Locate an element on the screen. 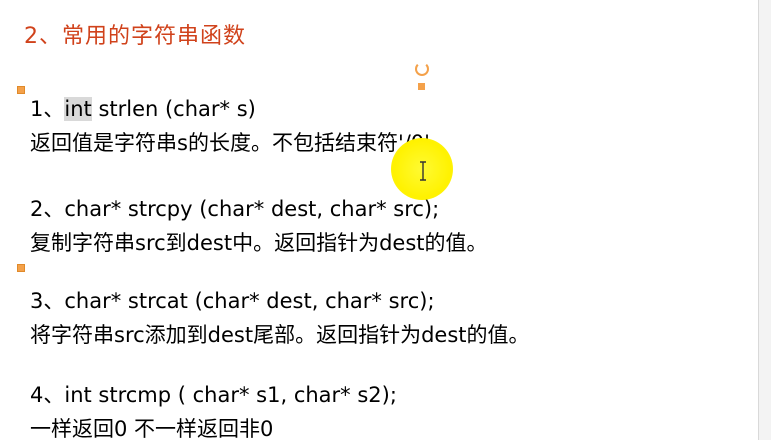 The width and height of the screenshot is (771, 446). selection-handle-middle-left is located at coordinates (21, 268).